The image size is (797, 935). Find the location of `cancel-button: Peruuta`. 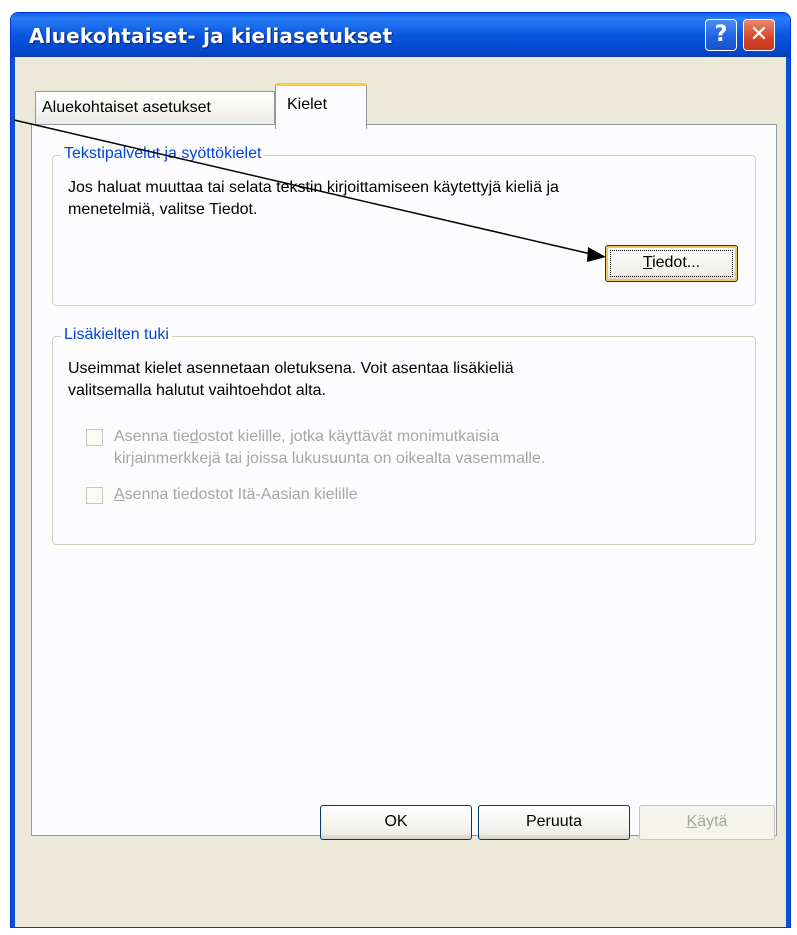

cancel-button: Peruuta is located at coordinates (554, 822).